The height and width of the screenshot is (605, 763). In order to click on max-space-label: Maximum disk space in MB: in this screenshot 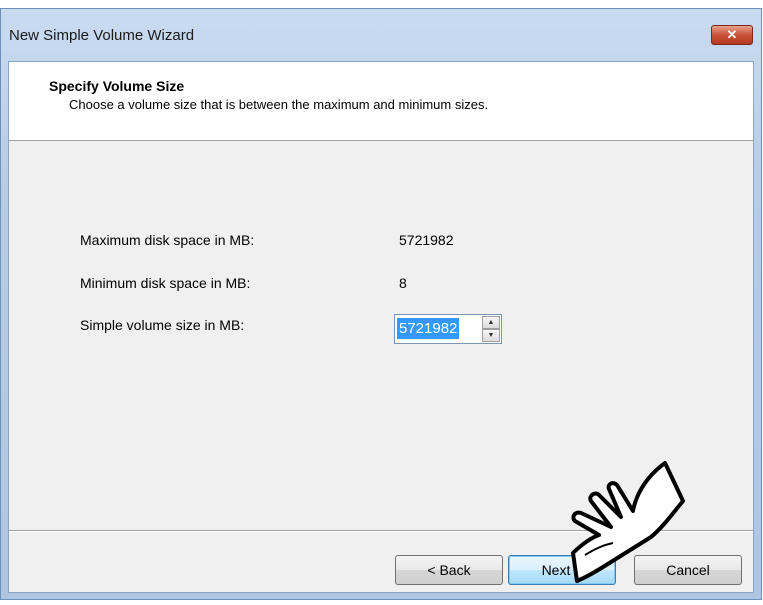, I will do `click(167, 240)`.